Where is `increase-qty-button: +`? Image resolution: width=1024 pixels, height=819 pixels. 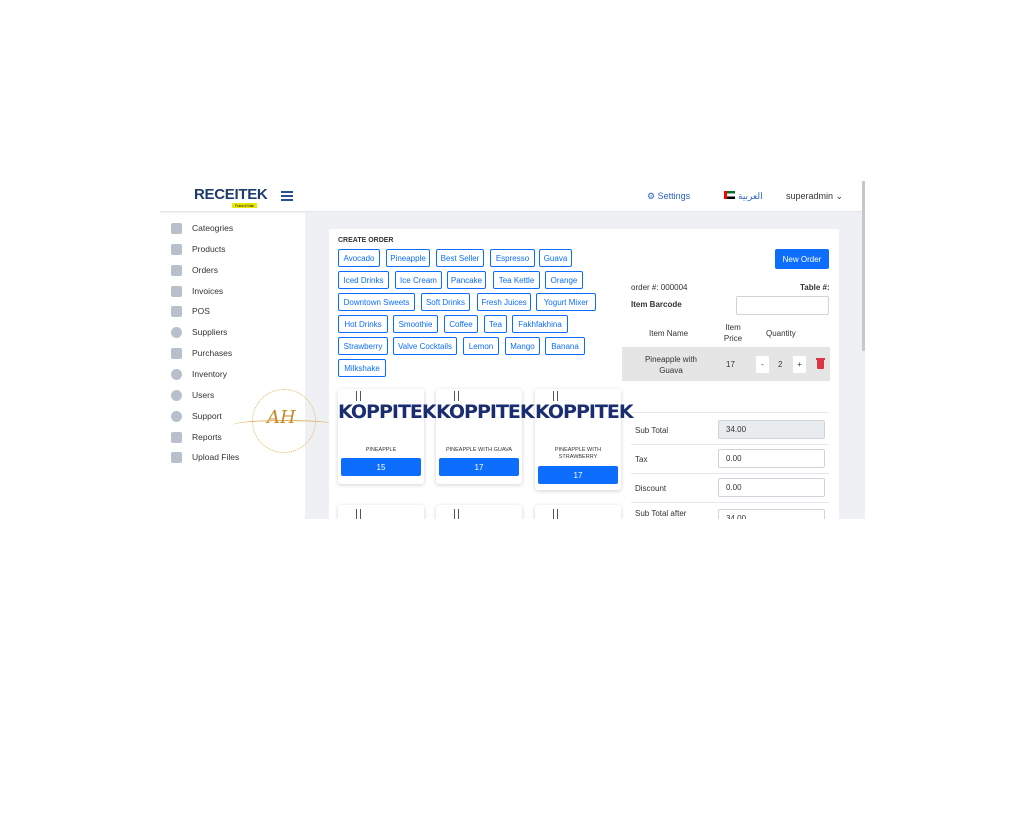 increase-qty-button: + is located at coordinates (799, 364).